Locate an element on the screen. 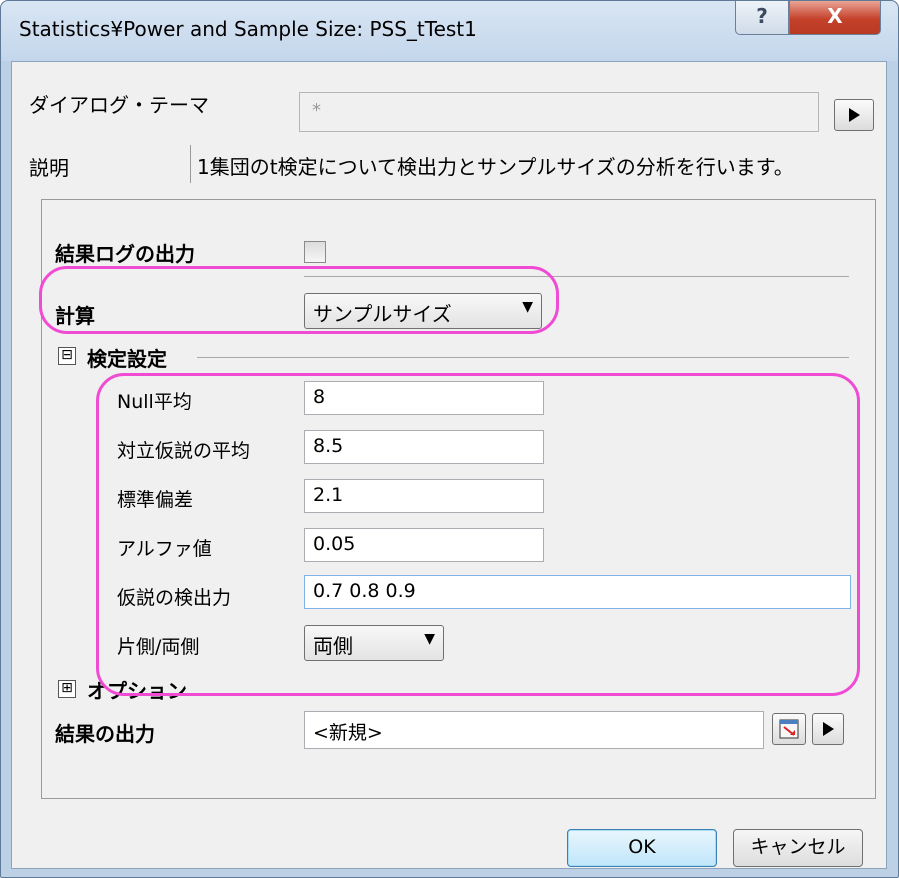  calc-select: サンプルサイズ ▼ is located at coordinates (423, 311).